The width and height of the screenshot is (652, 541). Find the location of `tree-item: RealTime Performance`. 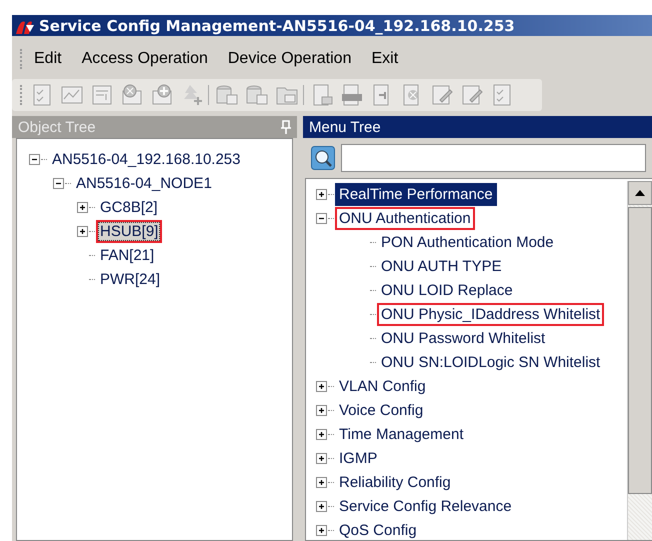

tree-item: RealTime Performance is located at coordinates (416, 194).